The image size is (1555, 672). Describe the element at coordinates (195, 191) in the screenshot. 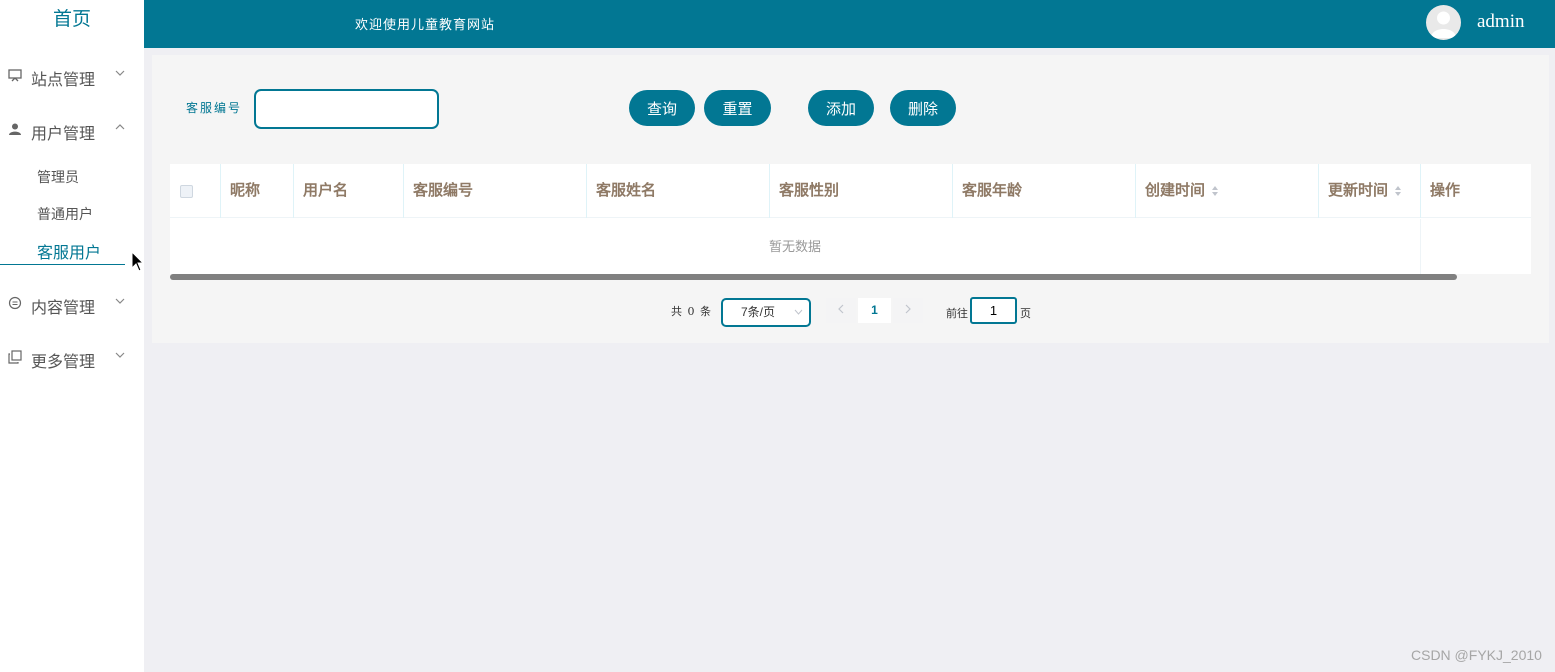

I see `select-all-column` at that location.